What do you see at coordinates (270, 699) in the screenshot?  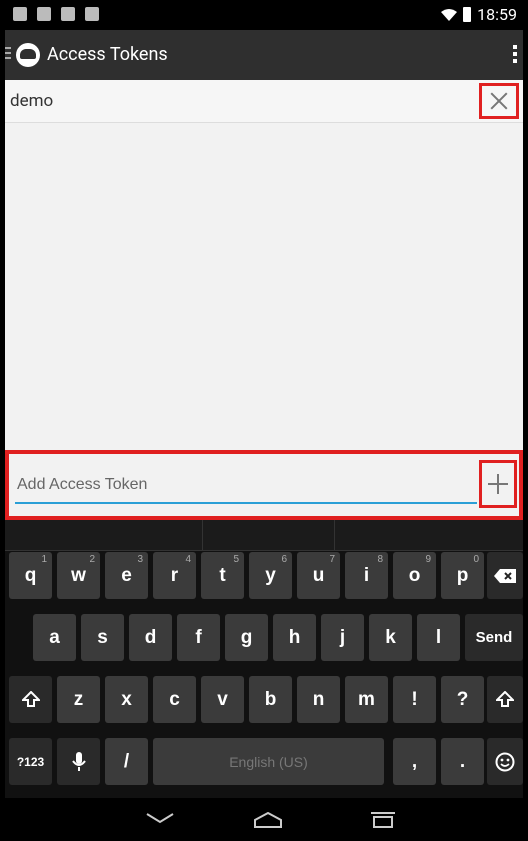 I see `key-b: b` at bounding box center [270, 699].